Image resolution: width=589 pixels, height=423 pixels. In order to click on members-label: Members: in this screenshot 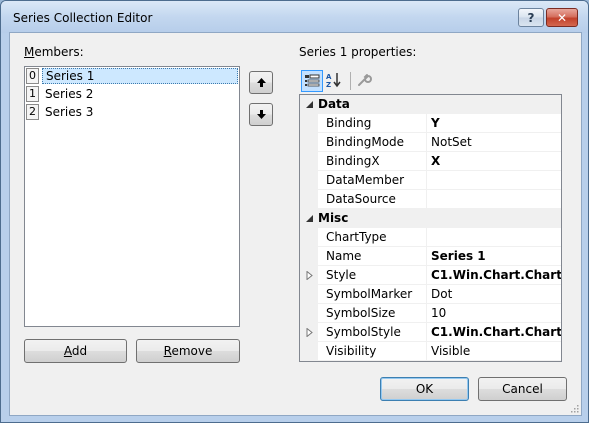, I will do `click(54, 52)`.